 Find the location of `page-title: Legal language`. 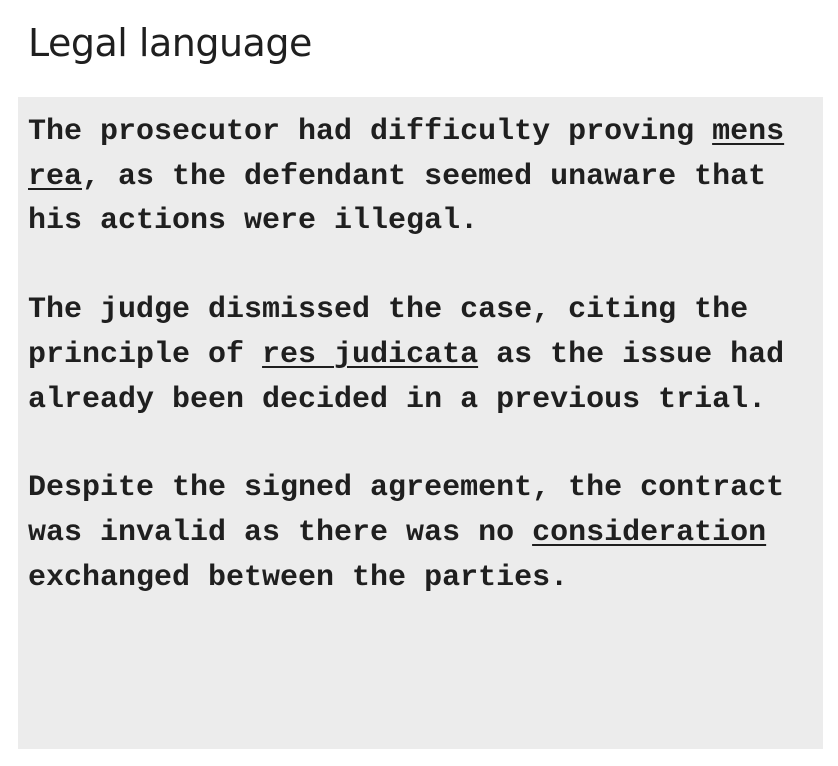

page-title: Legal language is located at coordinates (170, 43).